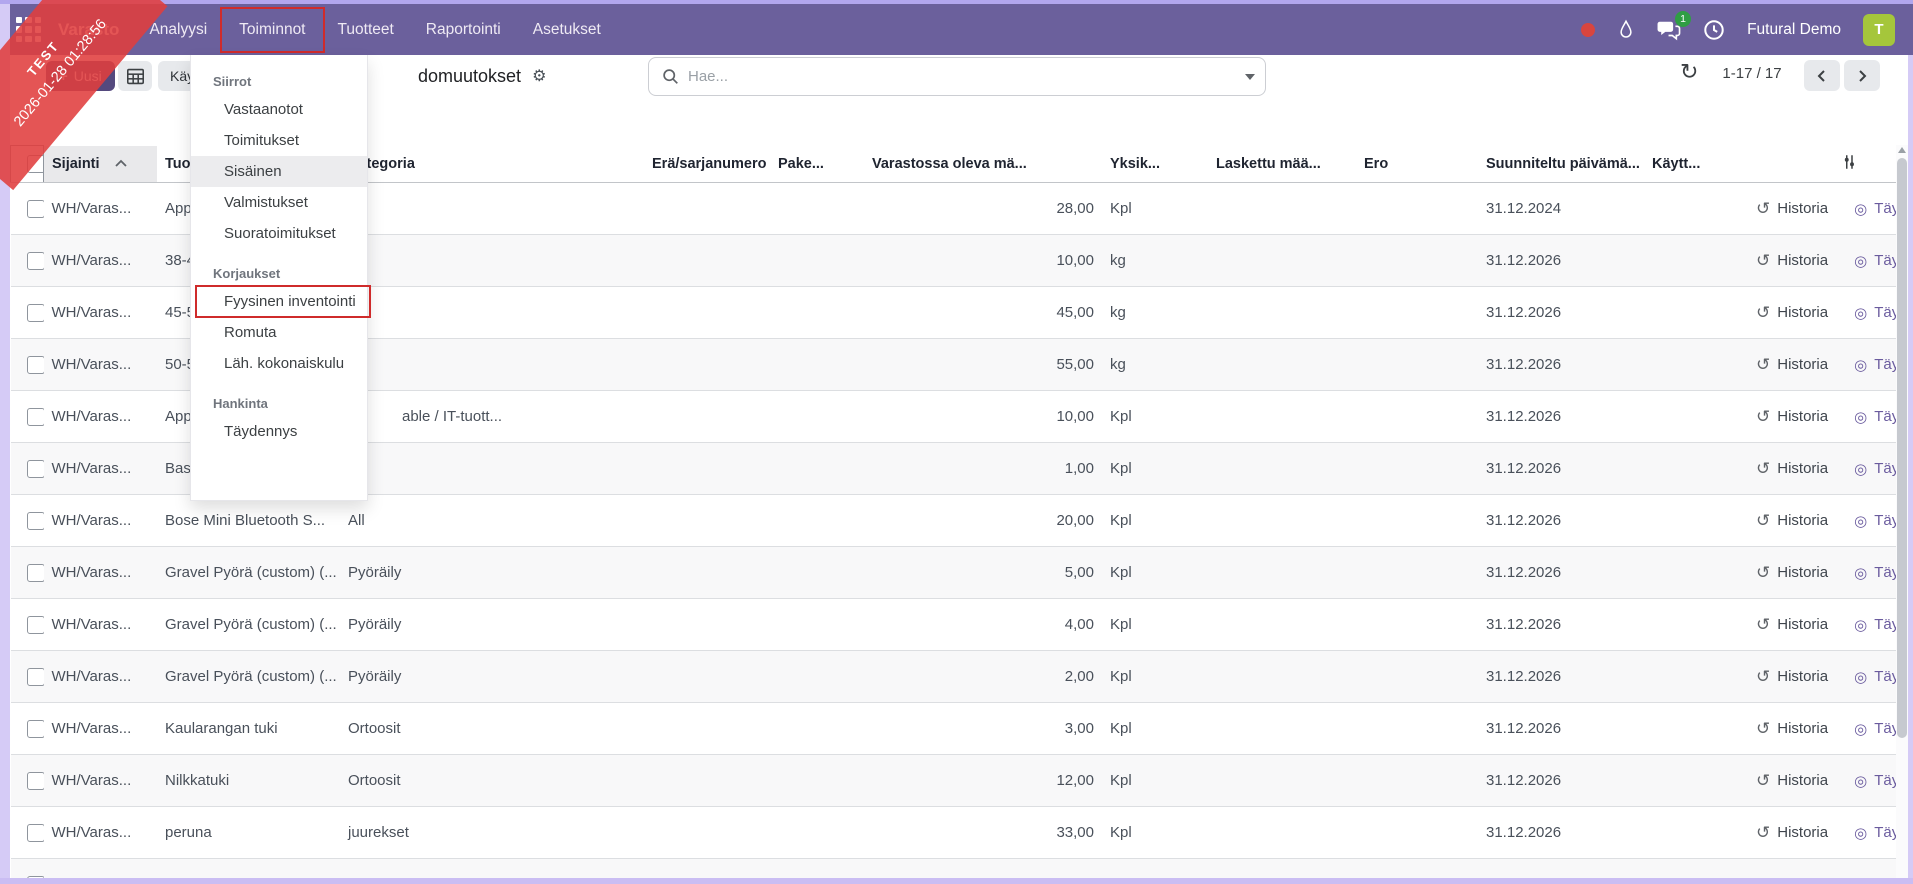 Image resolution: width=1913 pixels, height=884 pixels. I want to click on cell-era-sarjanumero, so click(707, 416).